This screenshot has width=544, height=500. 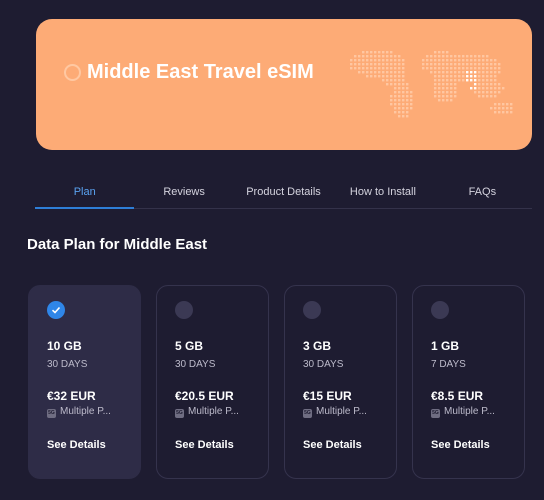 What do you see at coordinates (448, 364) in the screenshot?
I see `plan-days: 7 DAYS` at bounding box center [448, 364].